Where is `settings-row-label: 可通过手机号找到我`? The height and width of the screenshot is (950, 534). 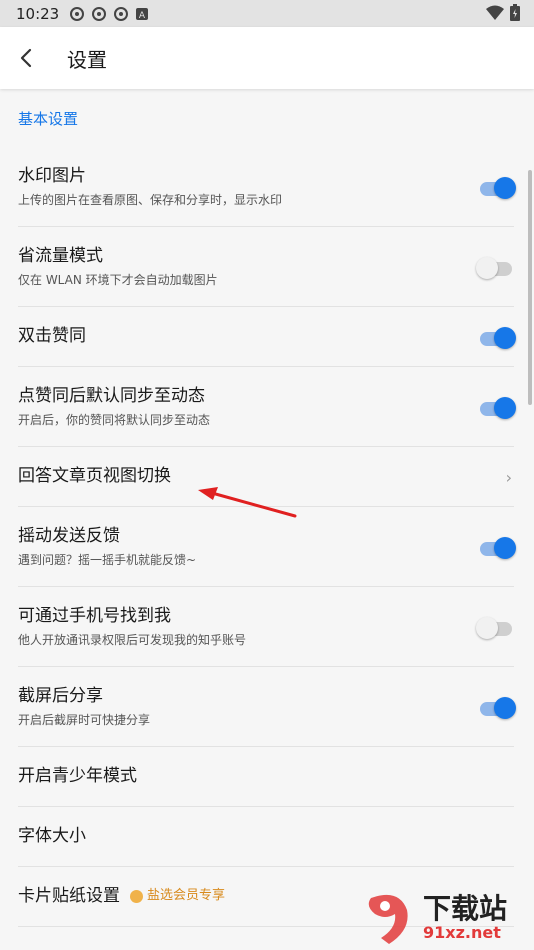
settings-row-label: 可通过手机号找到我 is located at coordinates (248, 616).